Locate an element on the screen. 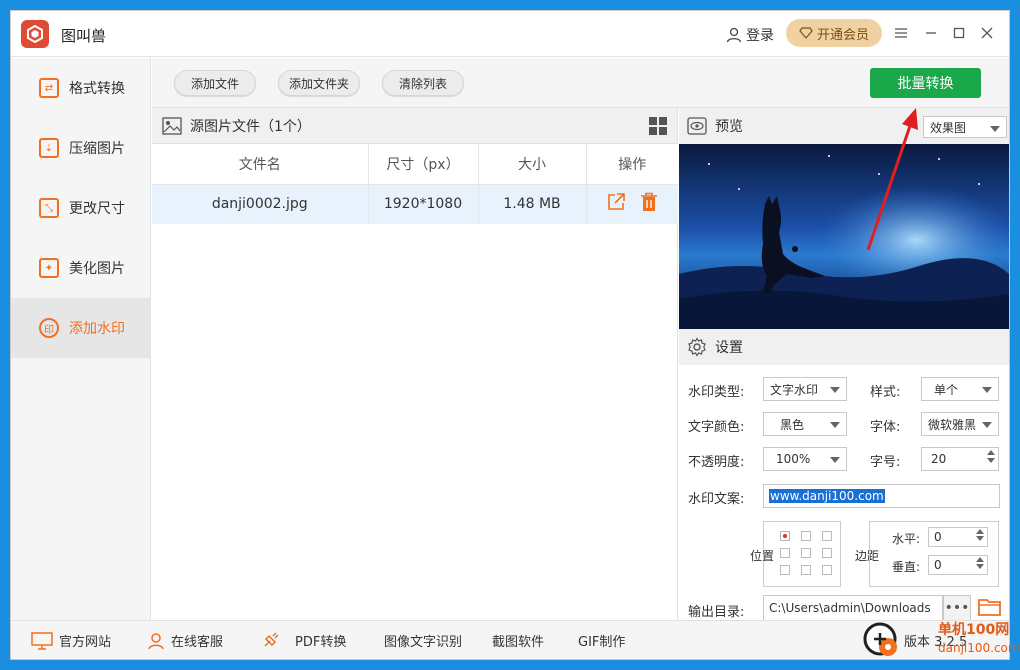 The width and height of the screenshot is (1020, 670). gear-icon is located at coordinates (697, 347).